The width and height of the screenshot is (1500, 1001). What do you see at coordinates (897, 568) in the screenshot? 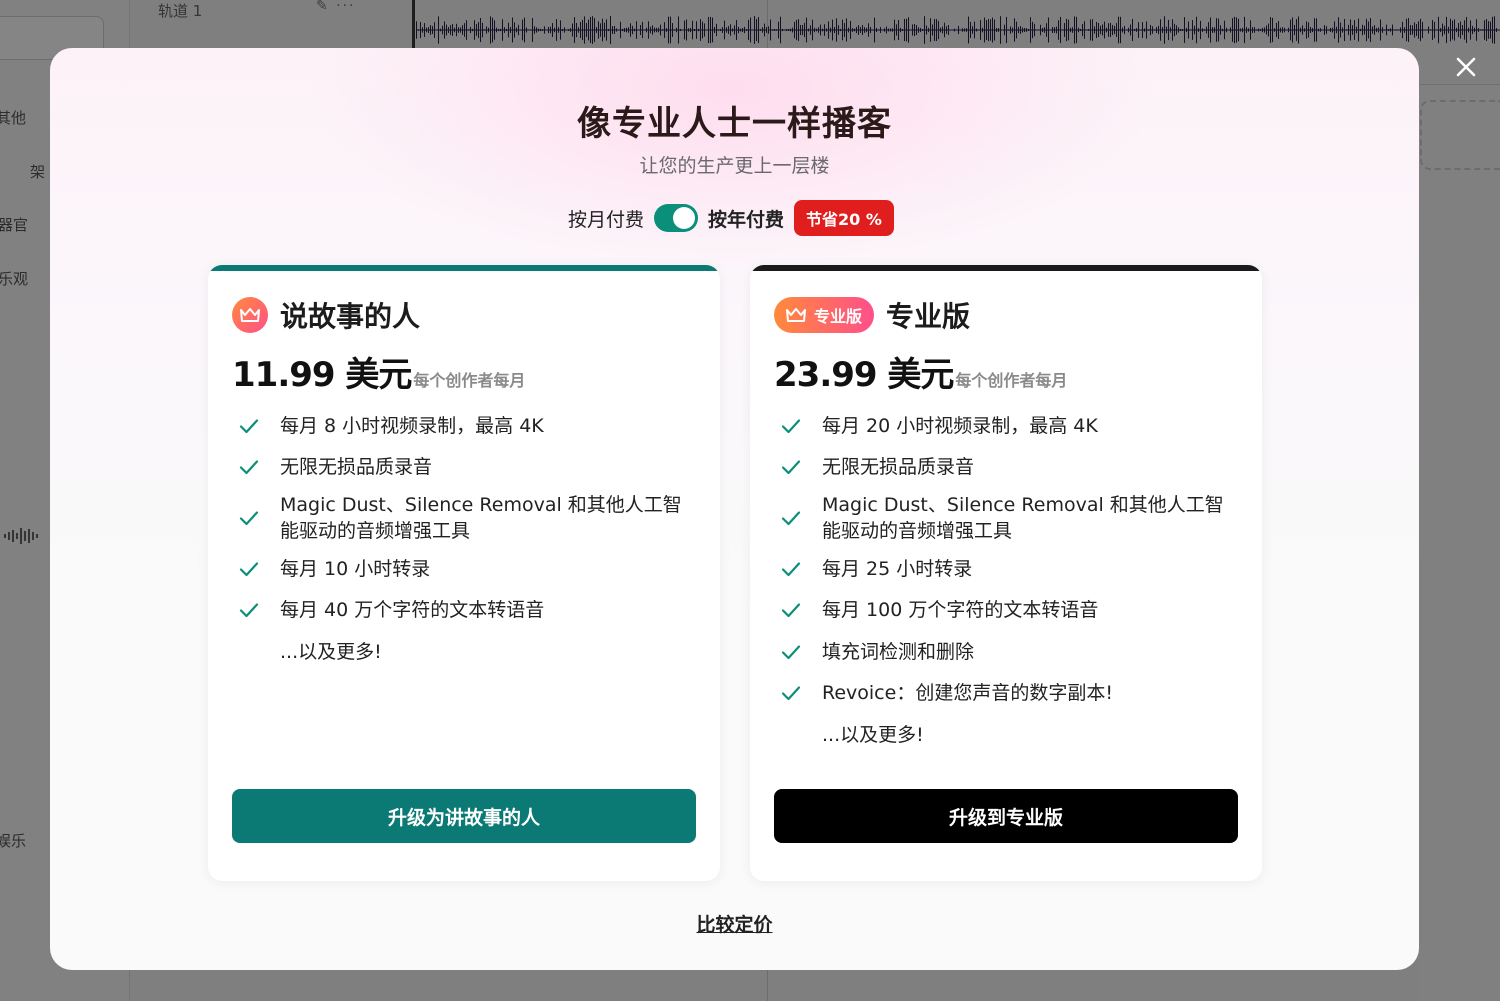
I see `feature-text: 每月 25 小时转录` at bounding box center [897, 568].